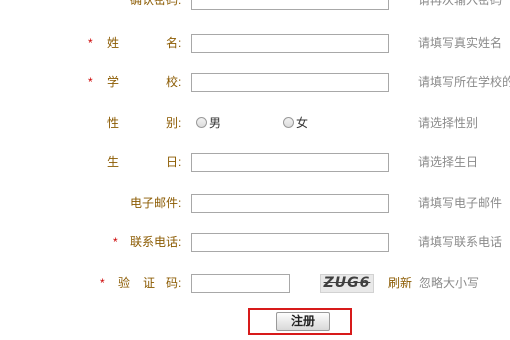 The width and height of the screenshot is (510, 340). I want to click on gender-female-option: 女, so click(295, 123).